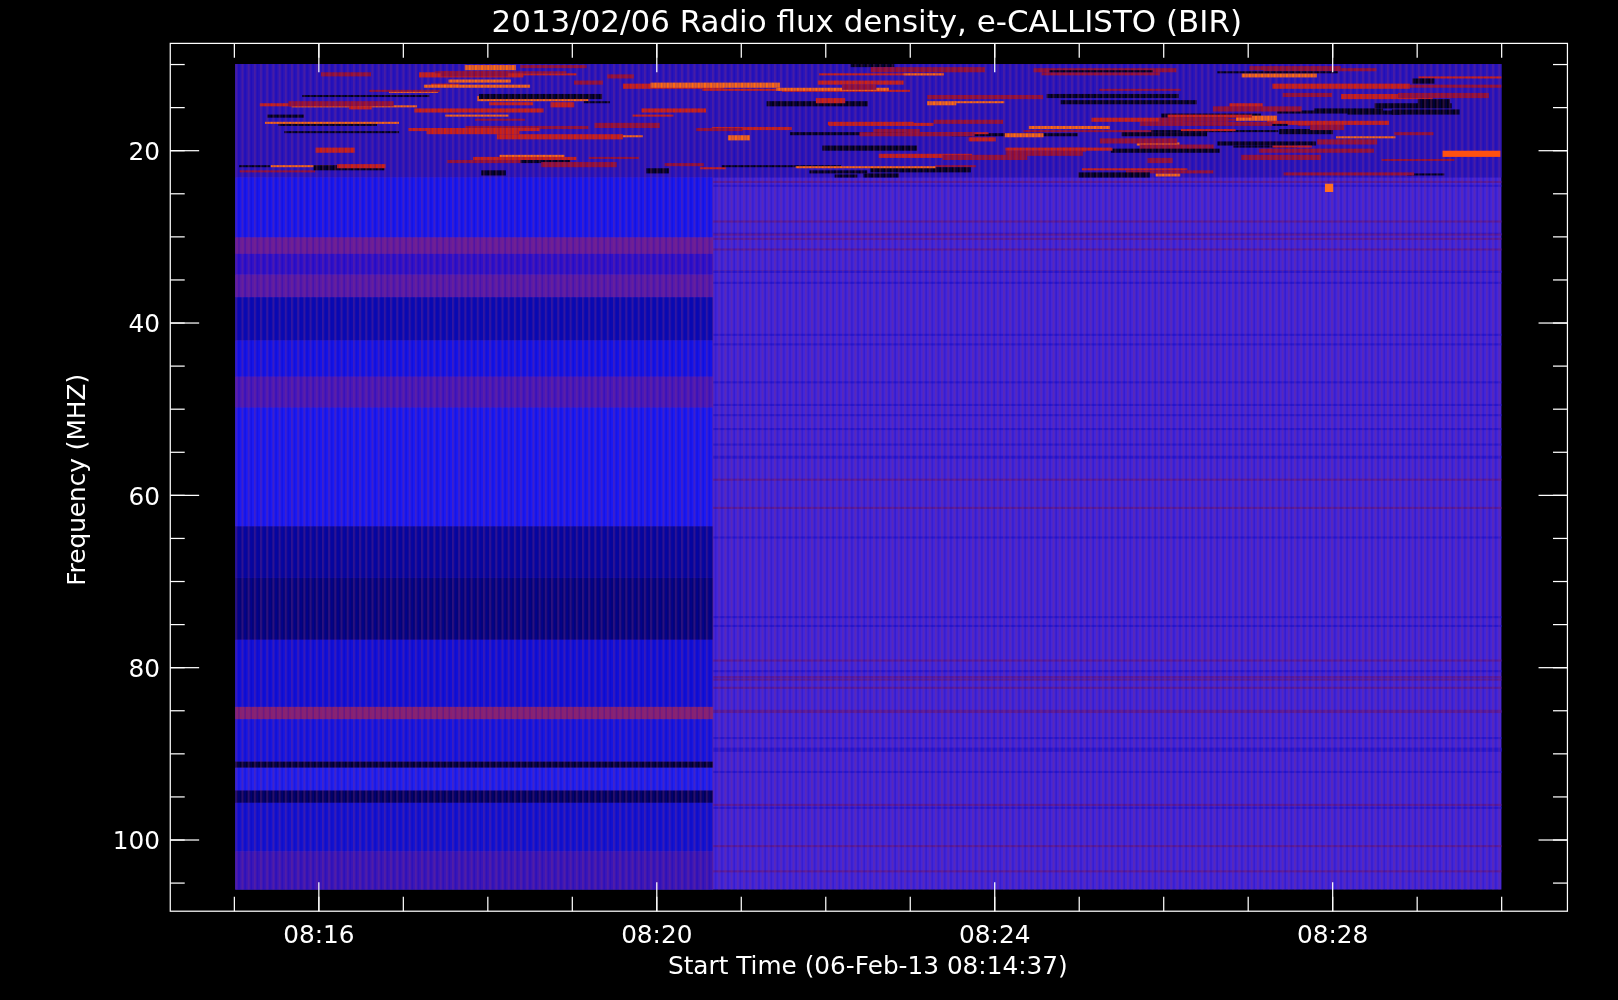 Image resolution: width=1618 pixels, height=1000 pixels. Describe the element at coordinates (144, 496) in the screenshot. I see `y-tick-label: 60` at that location.